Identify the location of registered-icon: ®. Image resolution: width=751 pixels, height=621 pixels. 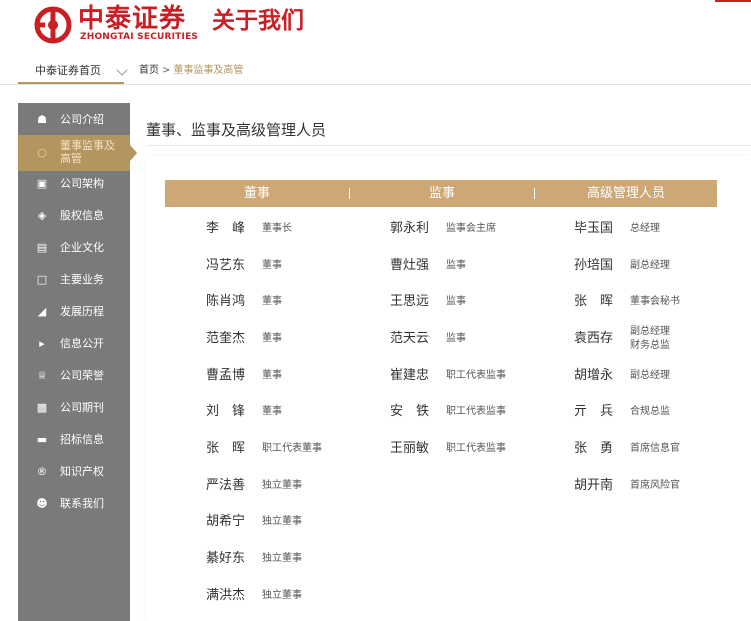
(42, 471).